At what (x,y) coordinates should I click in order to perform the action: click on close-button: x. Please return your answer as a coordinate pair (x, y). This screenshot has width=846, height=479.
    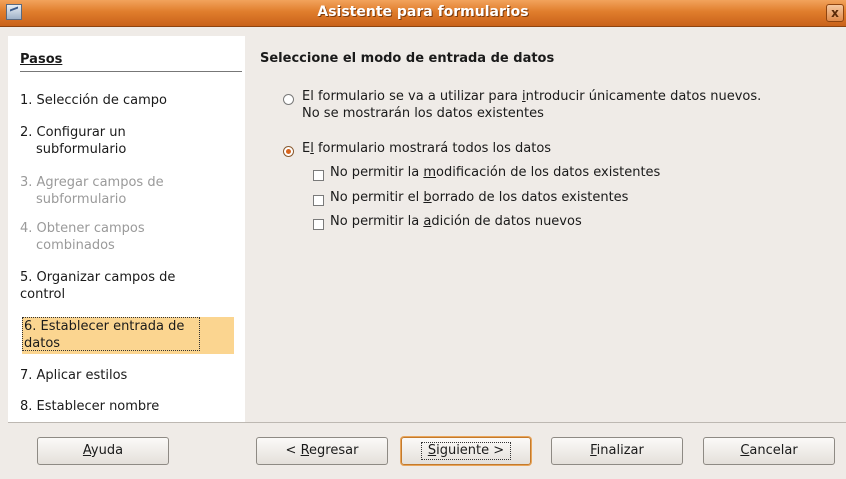
    Looking at the image, I should click on (835, 13).